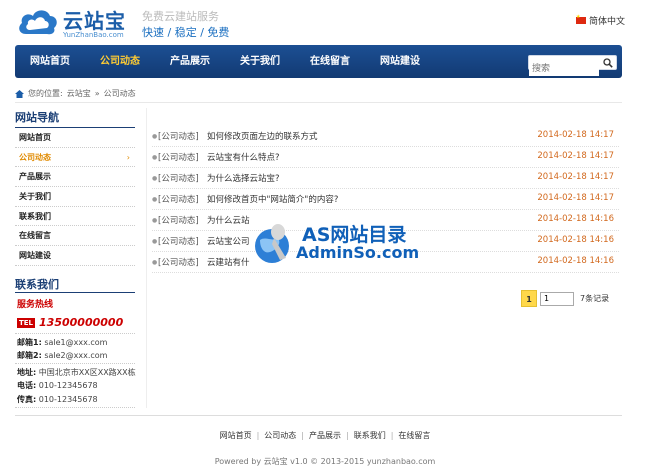 This screenshot has width=650, height=473. What do you see at coordinates (37, 284) in the screenshot?
I see `contact-title: 联系我们` at bounding box center [37, 284].